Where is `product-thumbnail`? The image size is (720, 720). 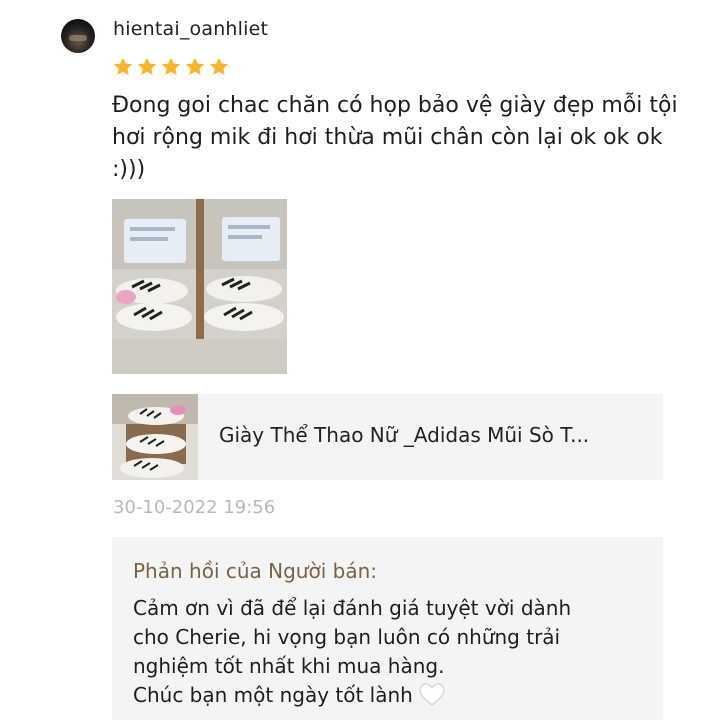 product-thumbnail is located at coordinates (155, 437).